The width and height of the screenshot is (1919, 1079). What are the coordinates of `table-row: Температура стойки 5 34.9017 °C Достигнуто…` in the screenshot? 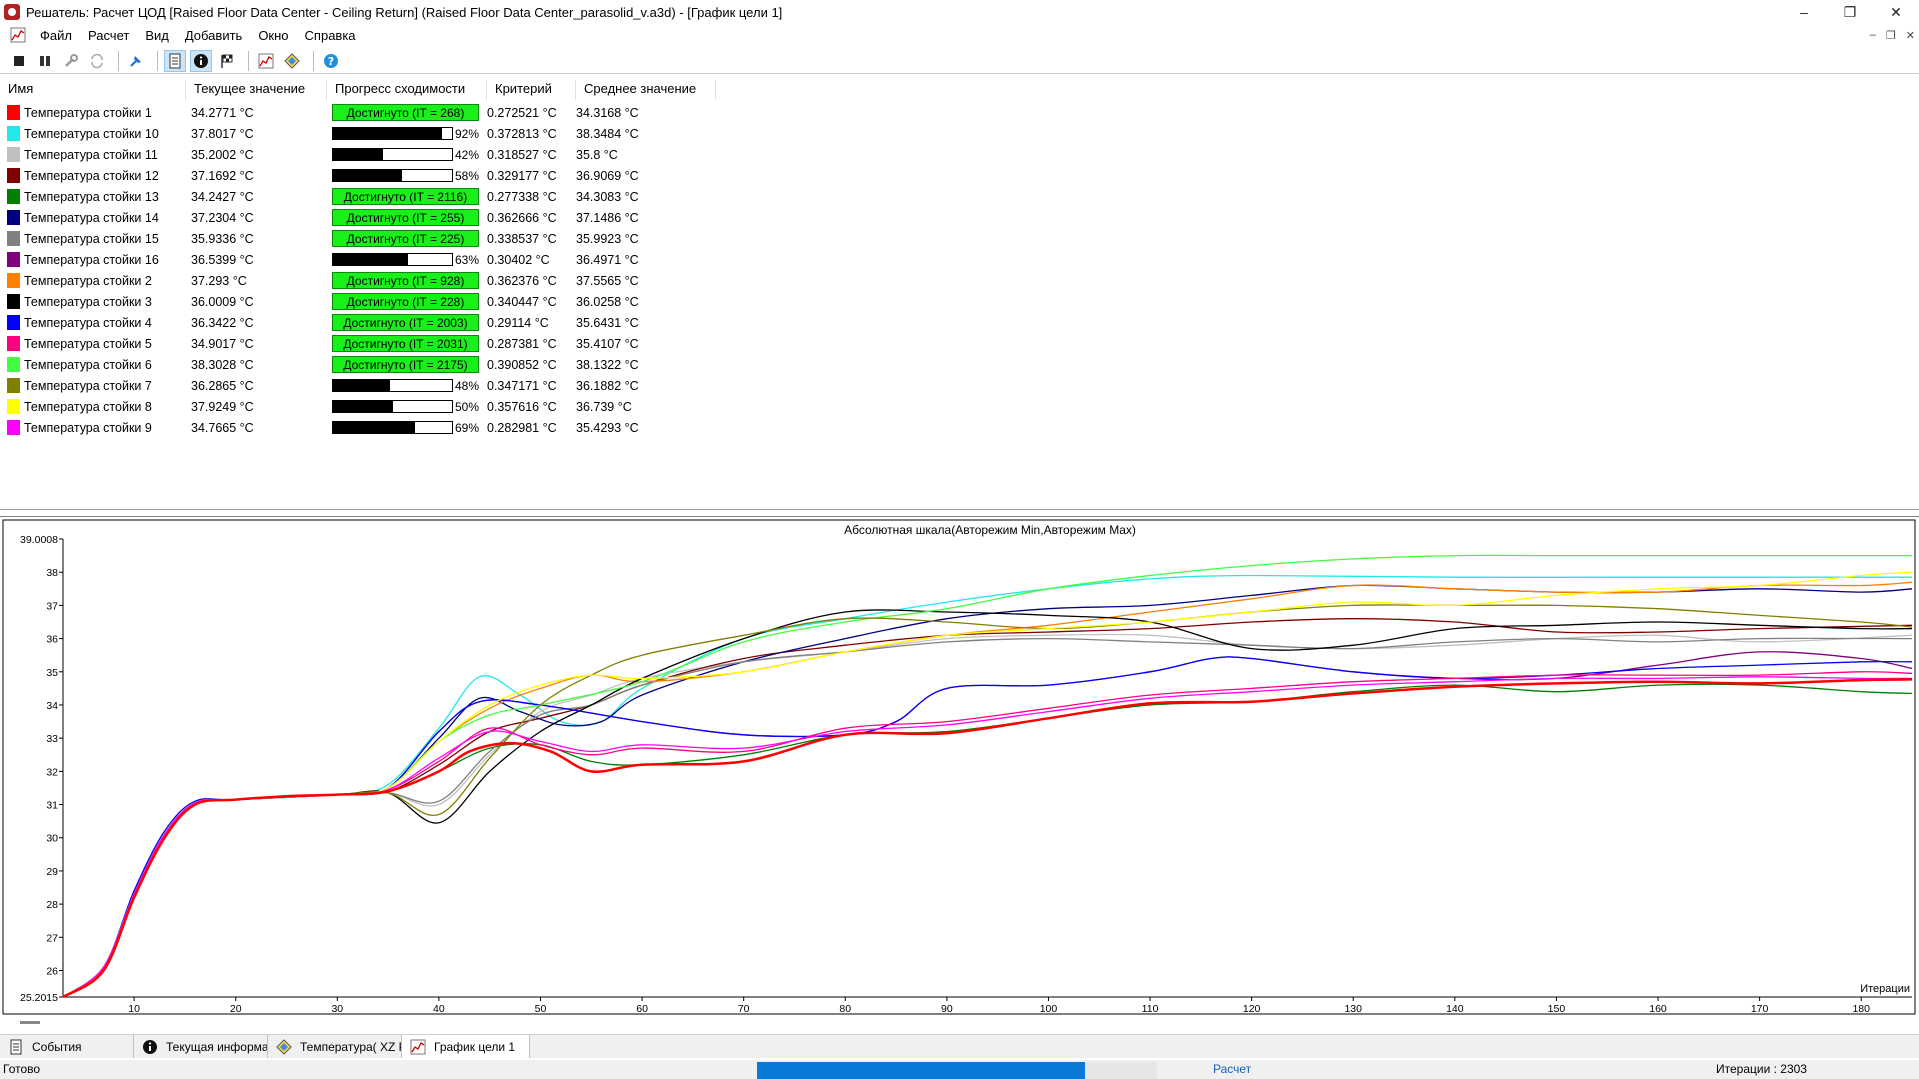 It's located at (358, 343).